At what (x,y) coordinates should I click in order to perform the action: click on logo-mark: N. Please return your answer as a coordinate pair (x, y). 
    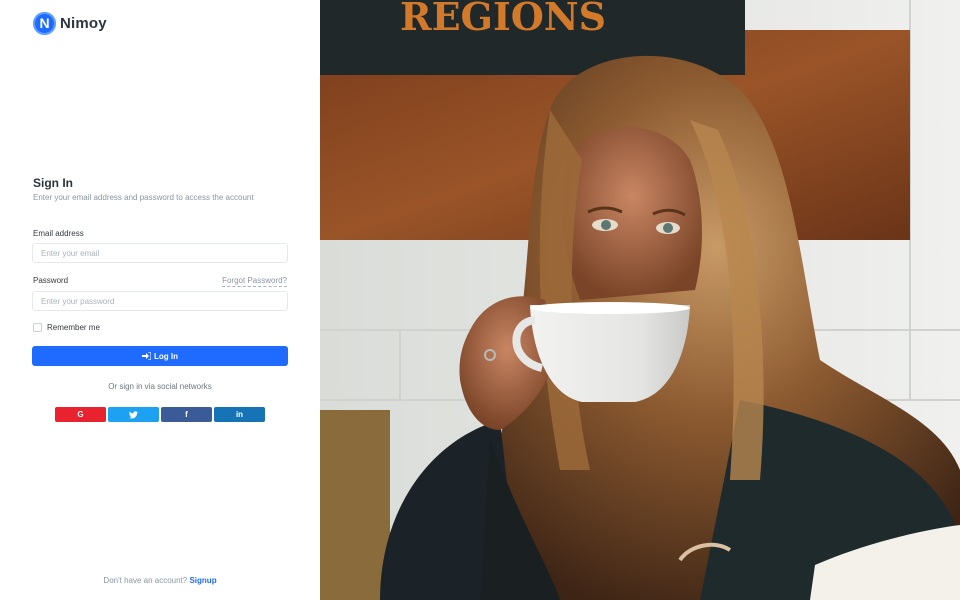
    Looking at the image, I should click on (44, 23).